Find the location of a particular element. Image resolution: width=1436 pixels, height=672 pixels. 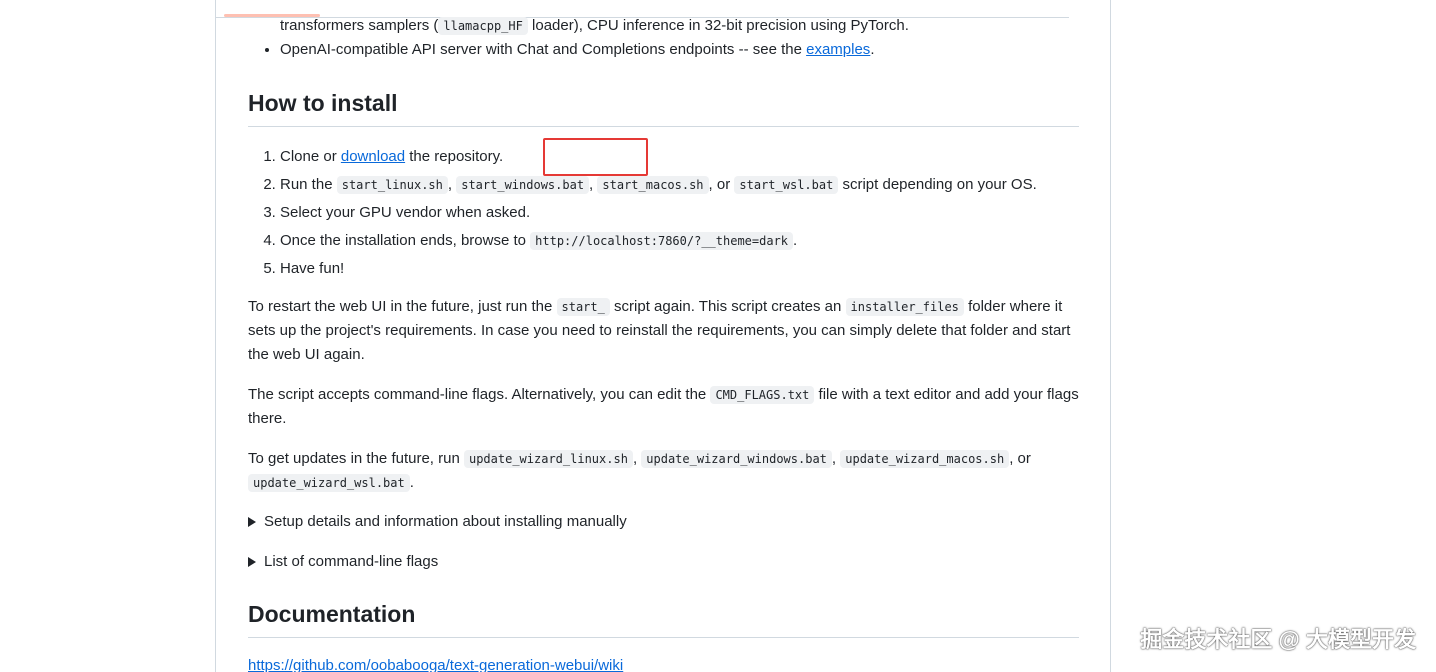

code-start-macos: start_macos.sh is located at coordinates (653, 185).